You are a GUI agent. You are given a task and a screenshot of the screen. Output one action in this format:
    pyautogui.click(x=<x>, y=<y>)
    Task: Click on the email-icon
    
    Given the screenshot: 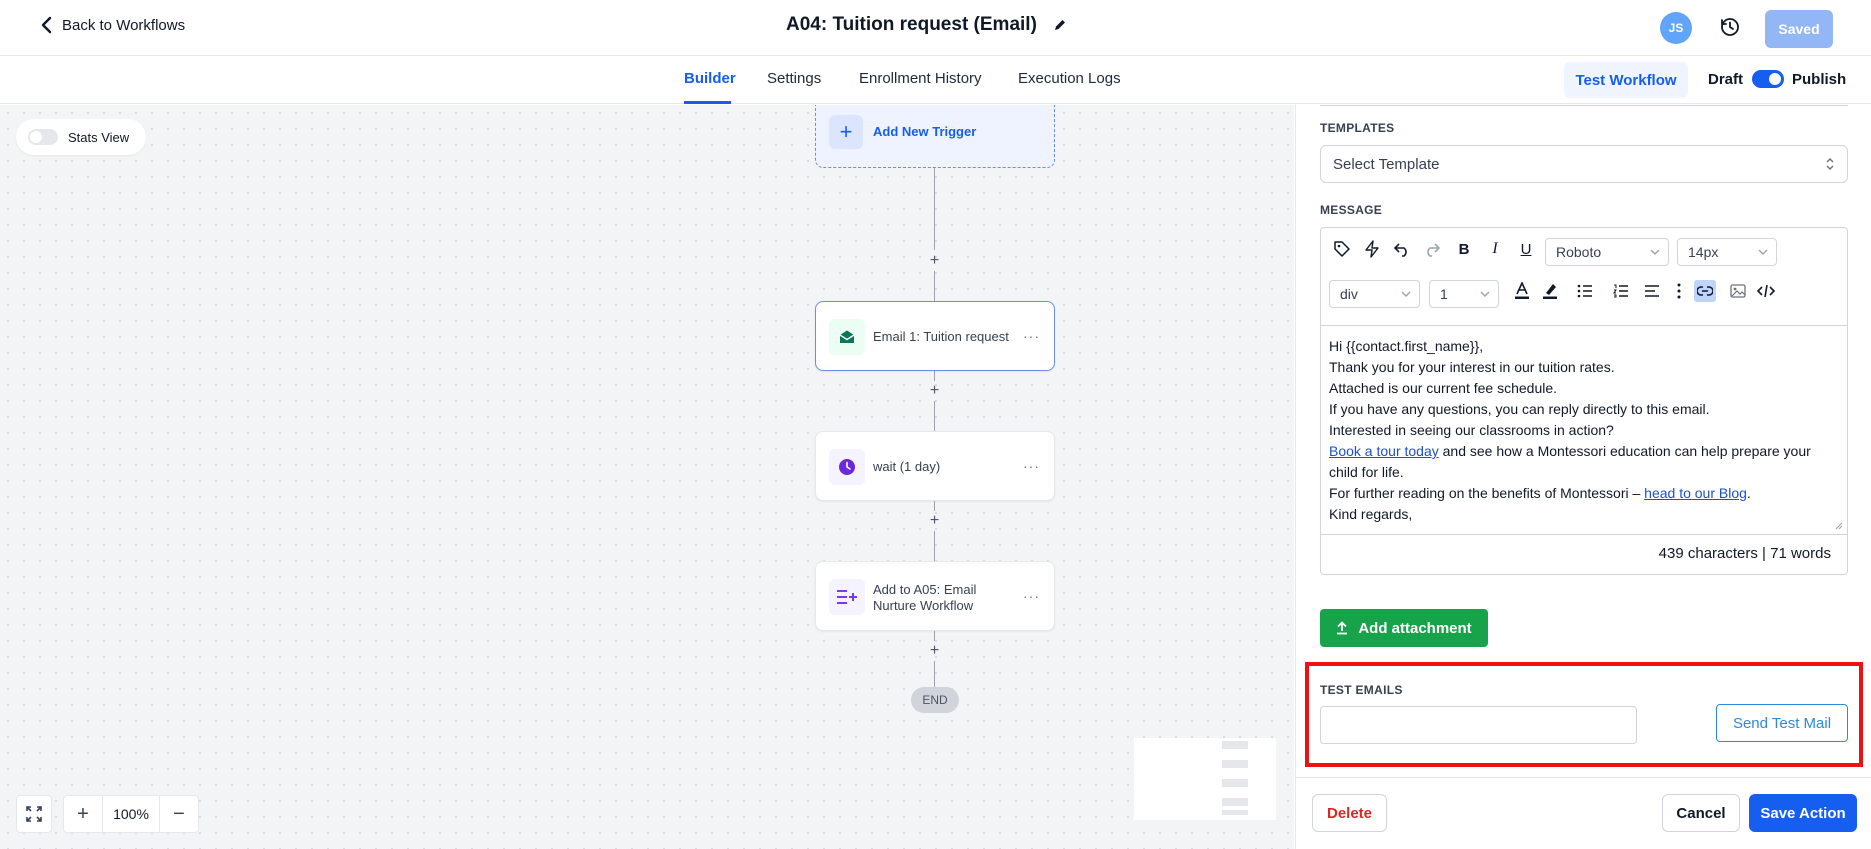 What is the action you would take?
    pyautogui.click(x=847, y=337)
    